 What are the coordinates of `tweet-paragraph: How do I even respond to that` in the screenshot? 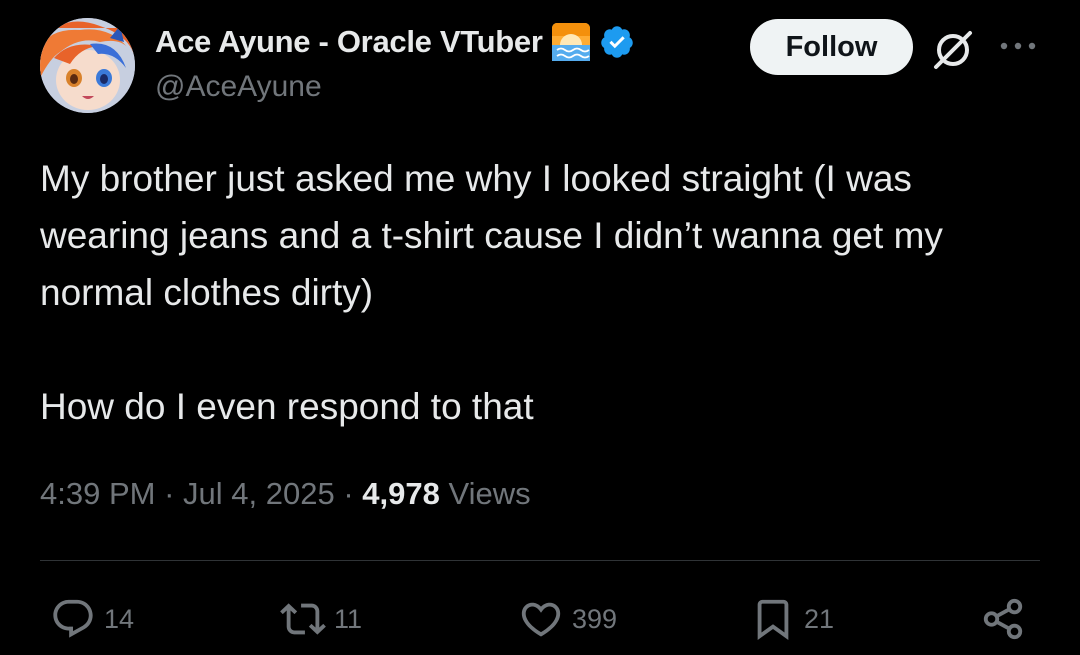 It's located at (287, 406).